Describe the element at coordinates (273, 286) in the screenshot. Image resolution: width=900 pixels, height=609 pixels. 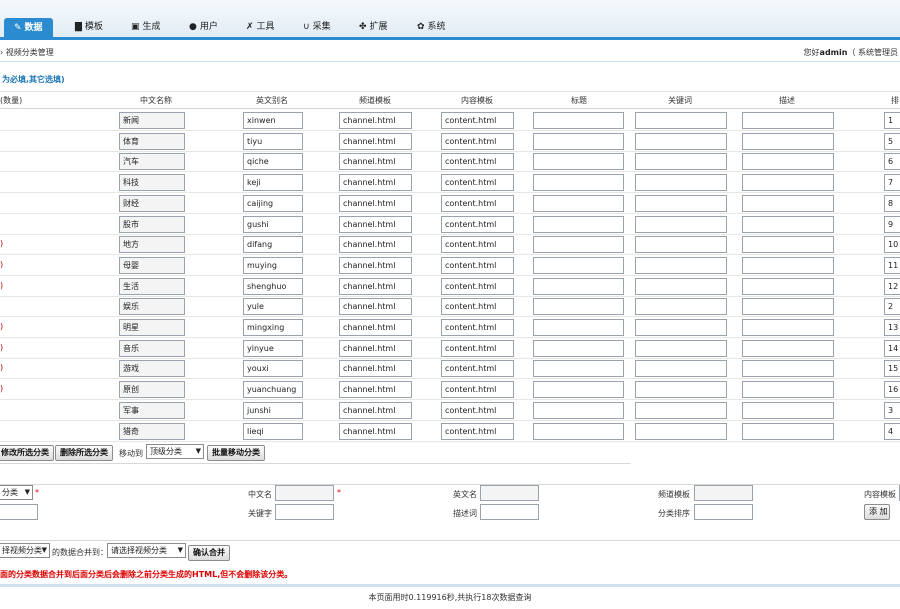
I see `ename-input: shenghuo` at that location.